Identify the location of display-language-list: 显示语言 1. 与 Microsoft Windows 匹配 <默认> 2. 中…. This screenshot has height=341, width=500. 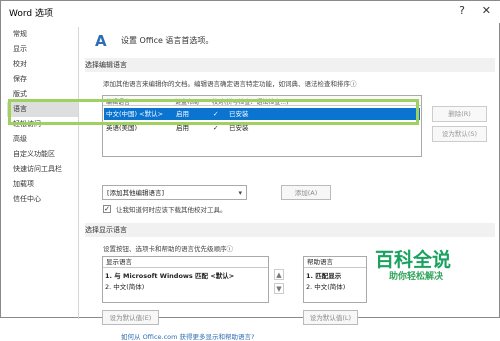
(185, 279).